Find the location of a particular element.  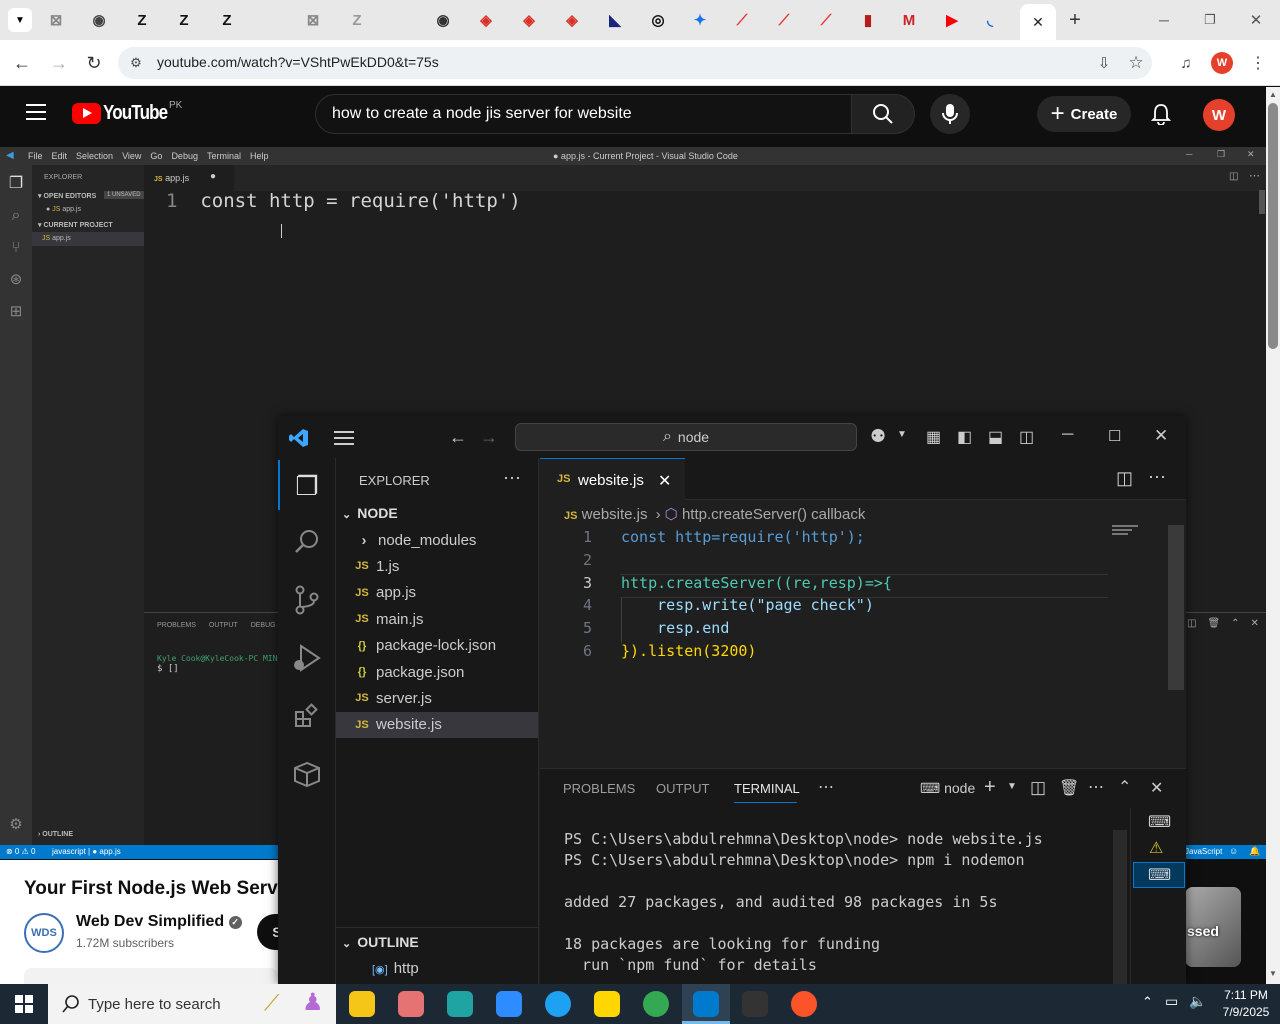

minimize-icon: ─ is located at coordinates (1067, 435).